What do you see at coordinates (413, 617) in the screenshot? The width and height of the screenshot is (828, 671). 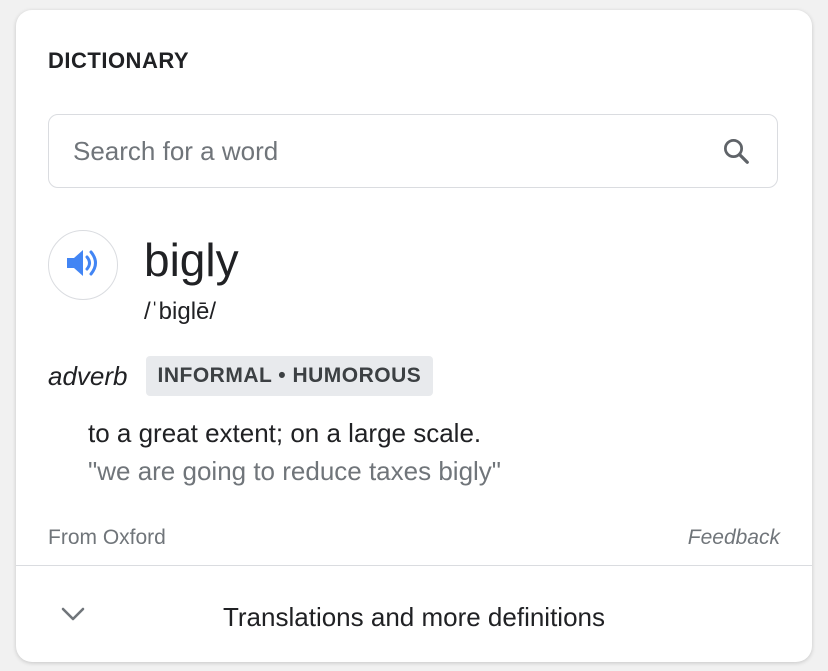 I see `translations-label: Translations and more definitions` at bounding box center [413, 617].